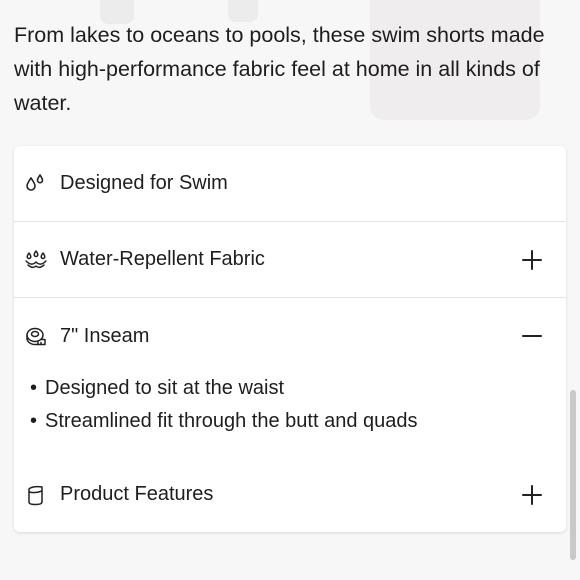 The width and height of the screenshot is (580, 580). Describe the element at coordinates (290, 184) in the screenshot. I see `accordion-item-designed-for-swim: Designed for Swim` at that location.